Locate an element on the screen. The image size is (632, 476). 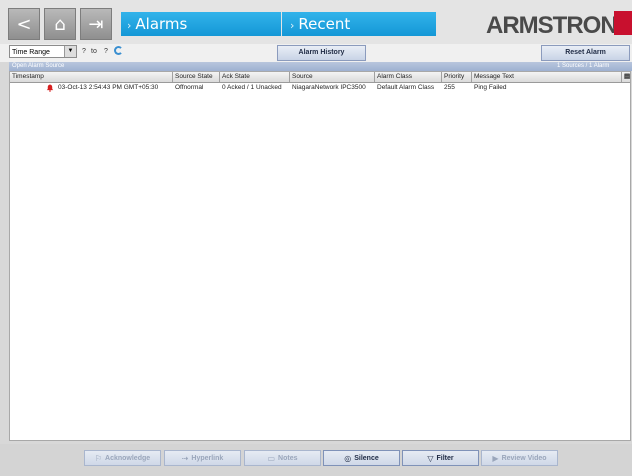
back-button: < is located at coordinates (24, 24).